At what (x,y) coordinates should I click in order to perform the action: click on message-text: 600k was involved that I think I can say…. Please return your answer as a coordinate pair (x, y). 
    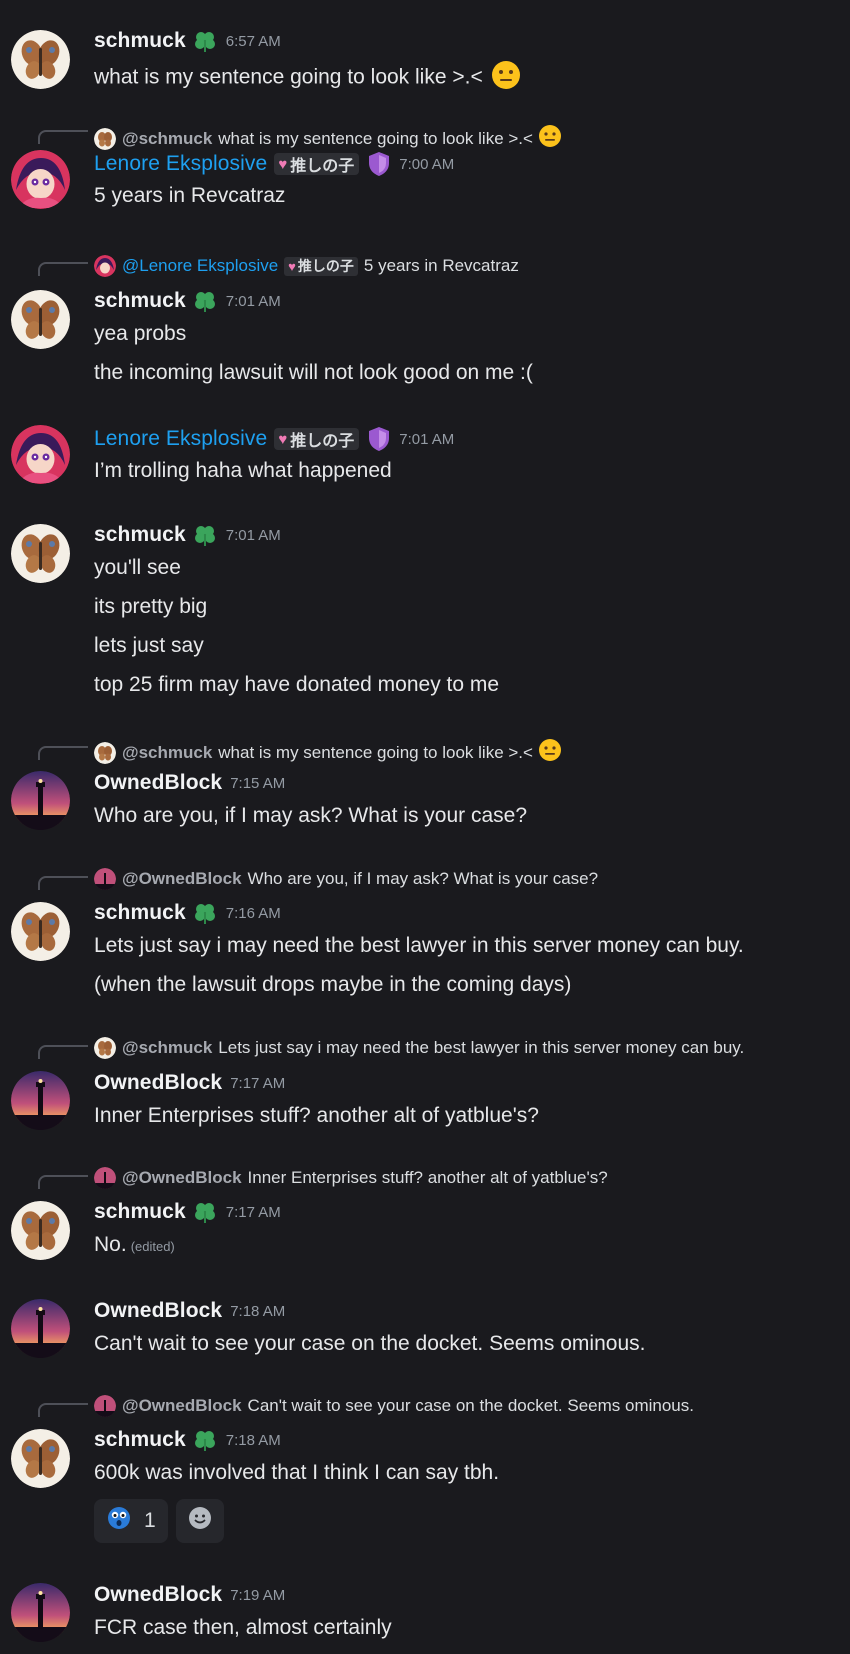
    Looking at the image, I should click on (297, 1472).